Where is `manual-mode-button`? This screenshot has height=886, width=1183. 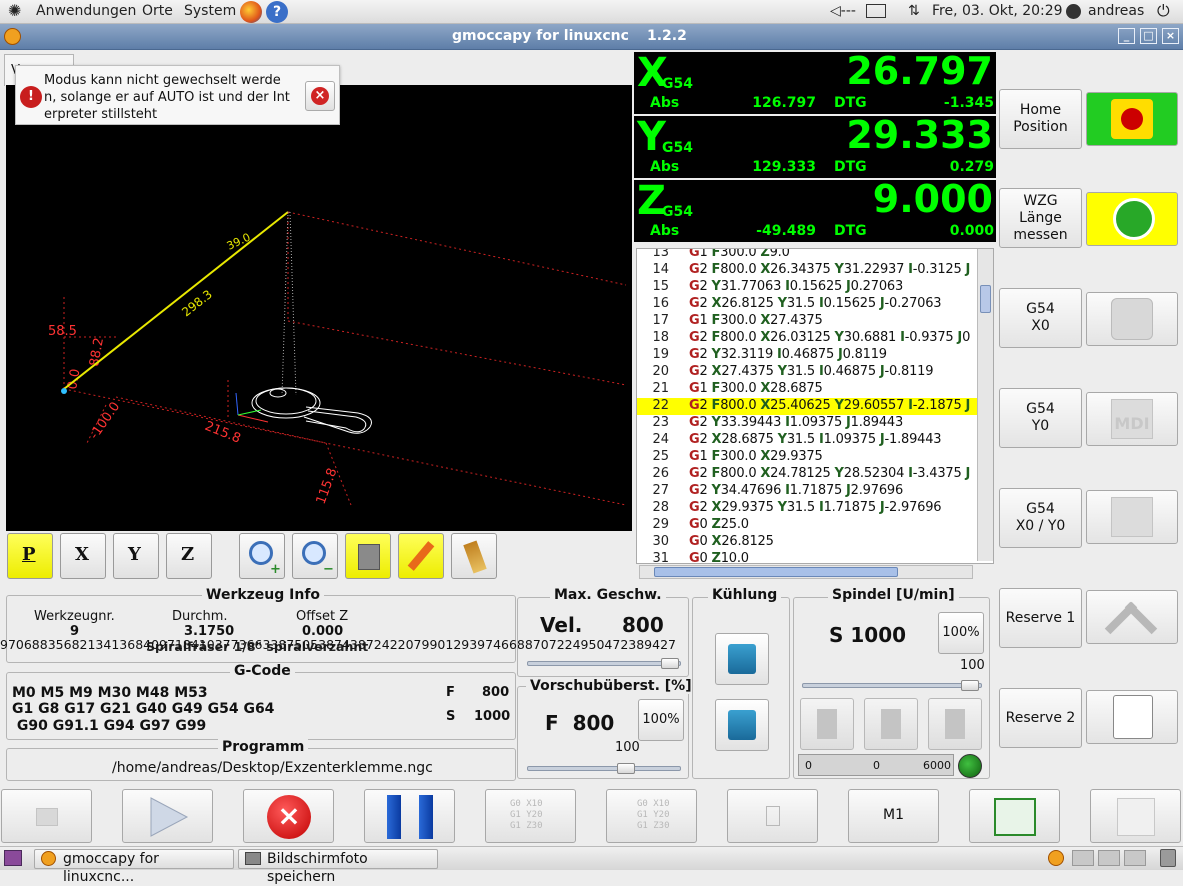 manual-mode-button is located at coordinates (1132, 319).